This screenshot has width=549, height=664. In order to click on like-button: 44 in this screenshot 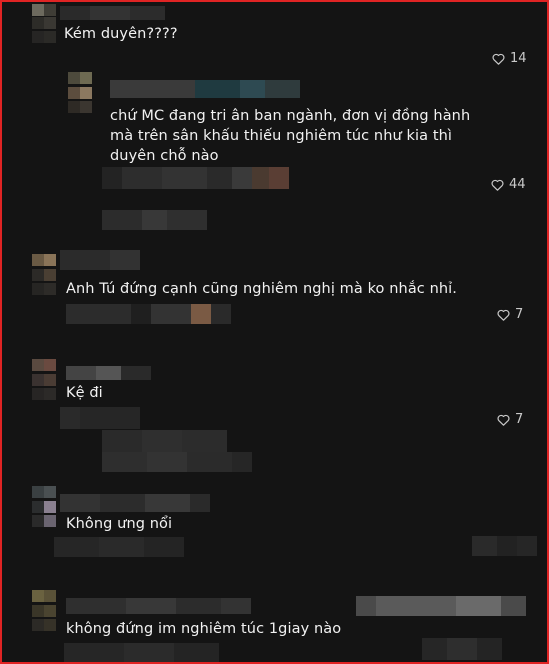, I will do `click(508, 184)`.